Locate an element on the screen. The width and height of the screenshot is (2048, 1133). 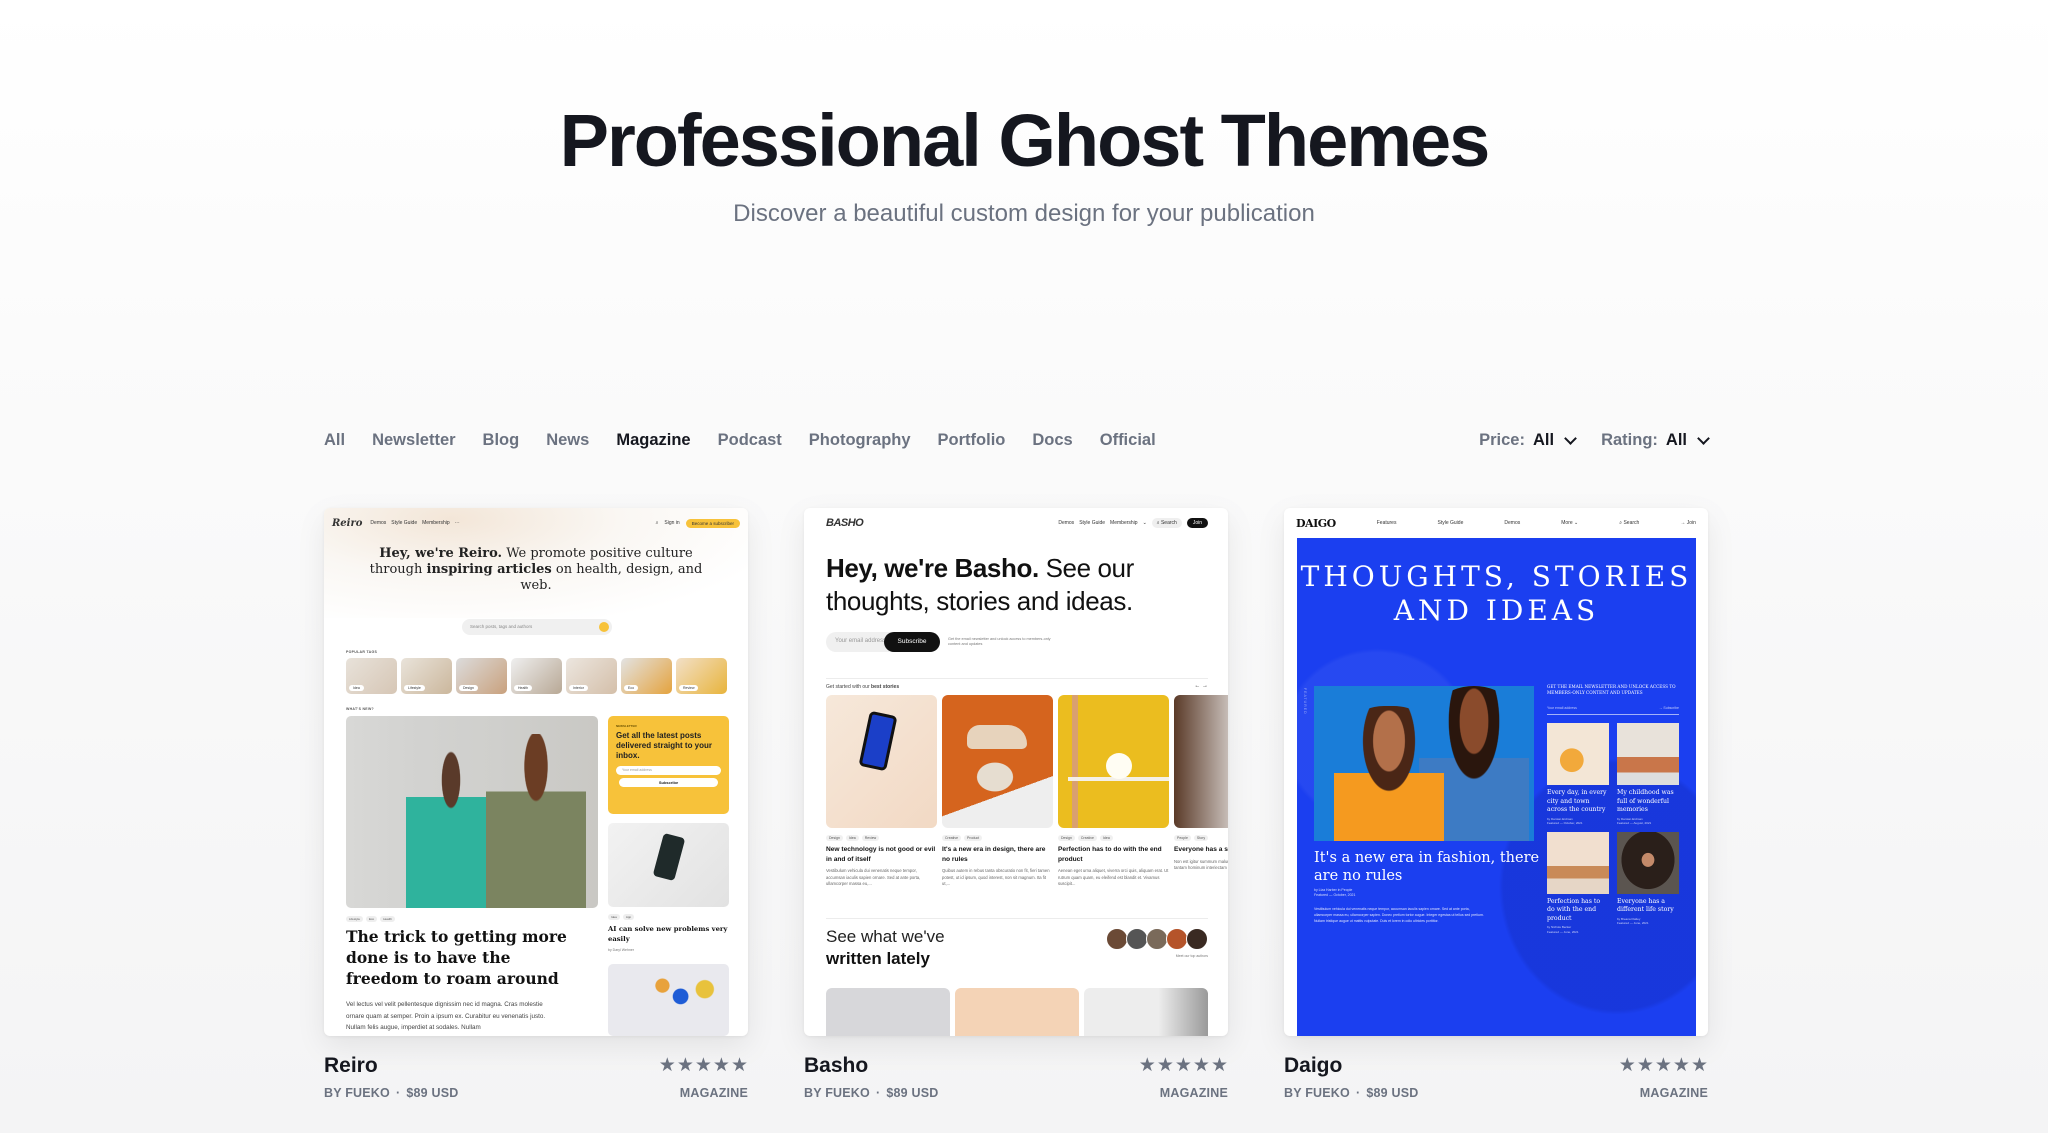
rating-label: Rating: is located at coordinates (1629, 439).